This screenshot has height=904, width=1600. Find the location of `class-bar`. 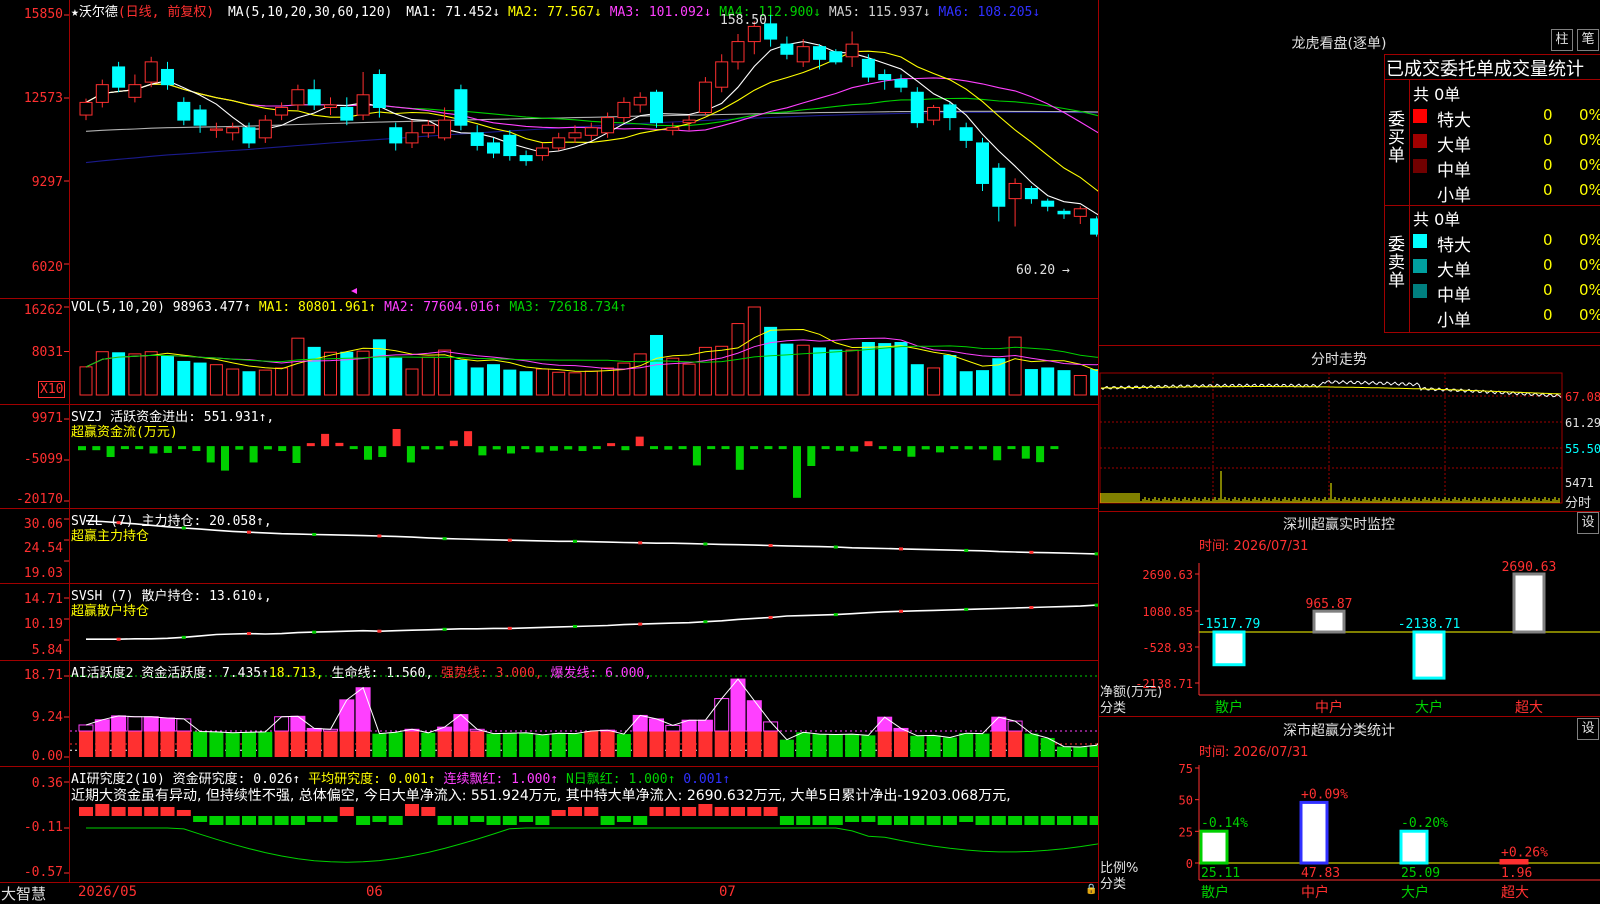

class-bar is located at coordinates (1414, 847).